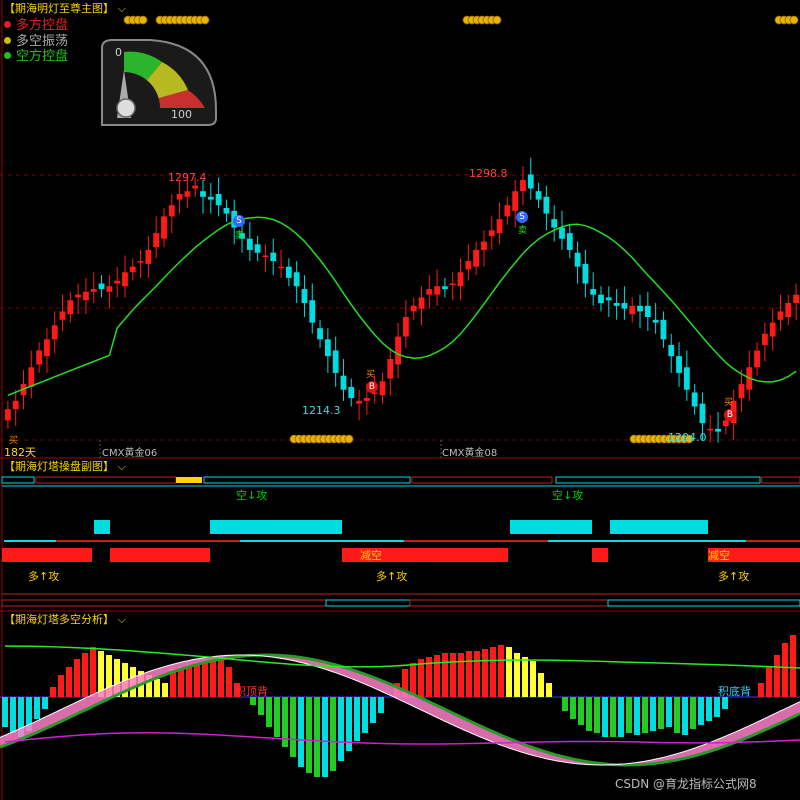 Image resolution: width=800 pixels, height=800 pixels. I want to click on buy-badge-2: B, so click(730, 415).